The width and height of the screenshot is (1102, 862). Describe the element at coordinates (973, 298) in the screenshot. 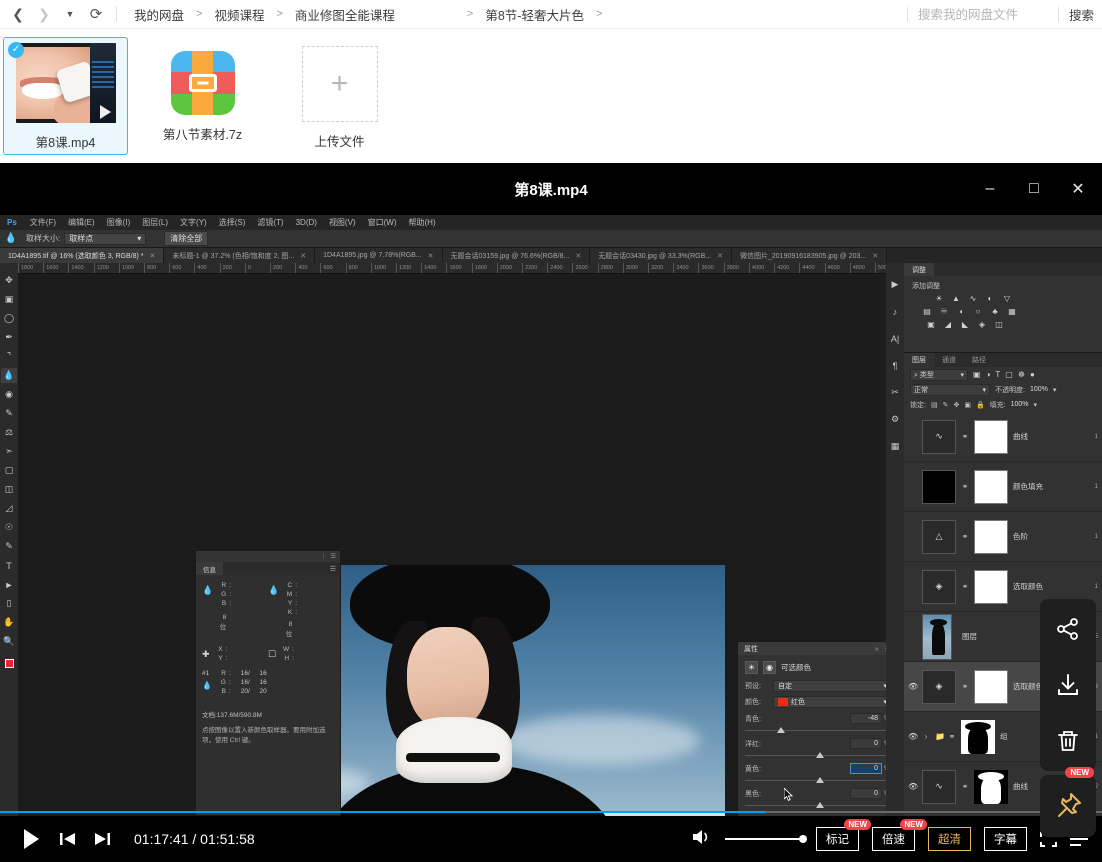

I see `curves-icon: ∿` at that location.